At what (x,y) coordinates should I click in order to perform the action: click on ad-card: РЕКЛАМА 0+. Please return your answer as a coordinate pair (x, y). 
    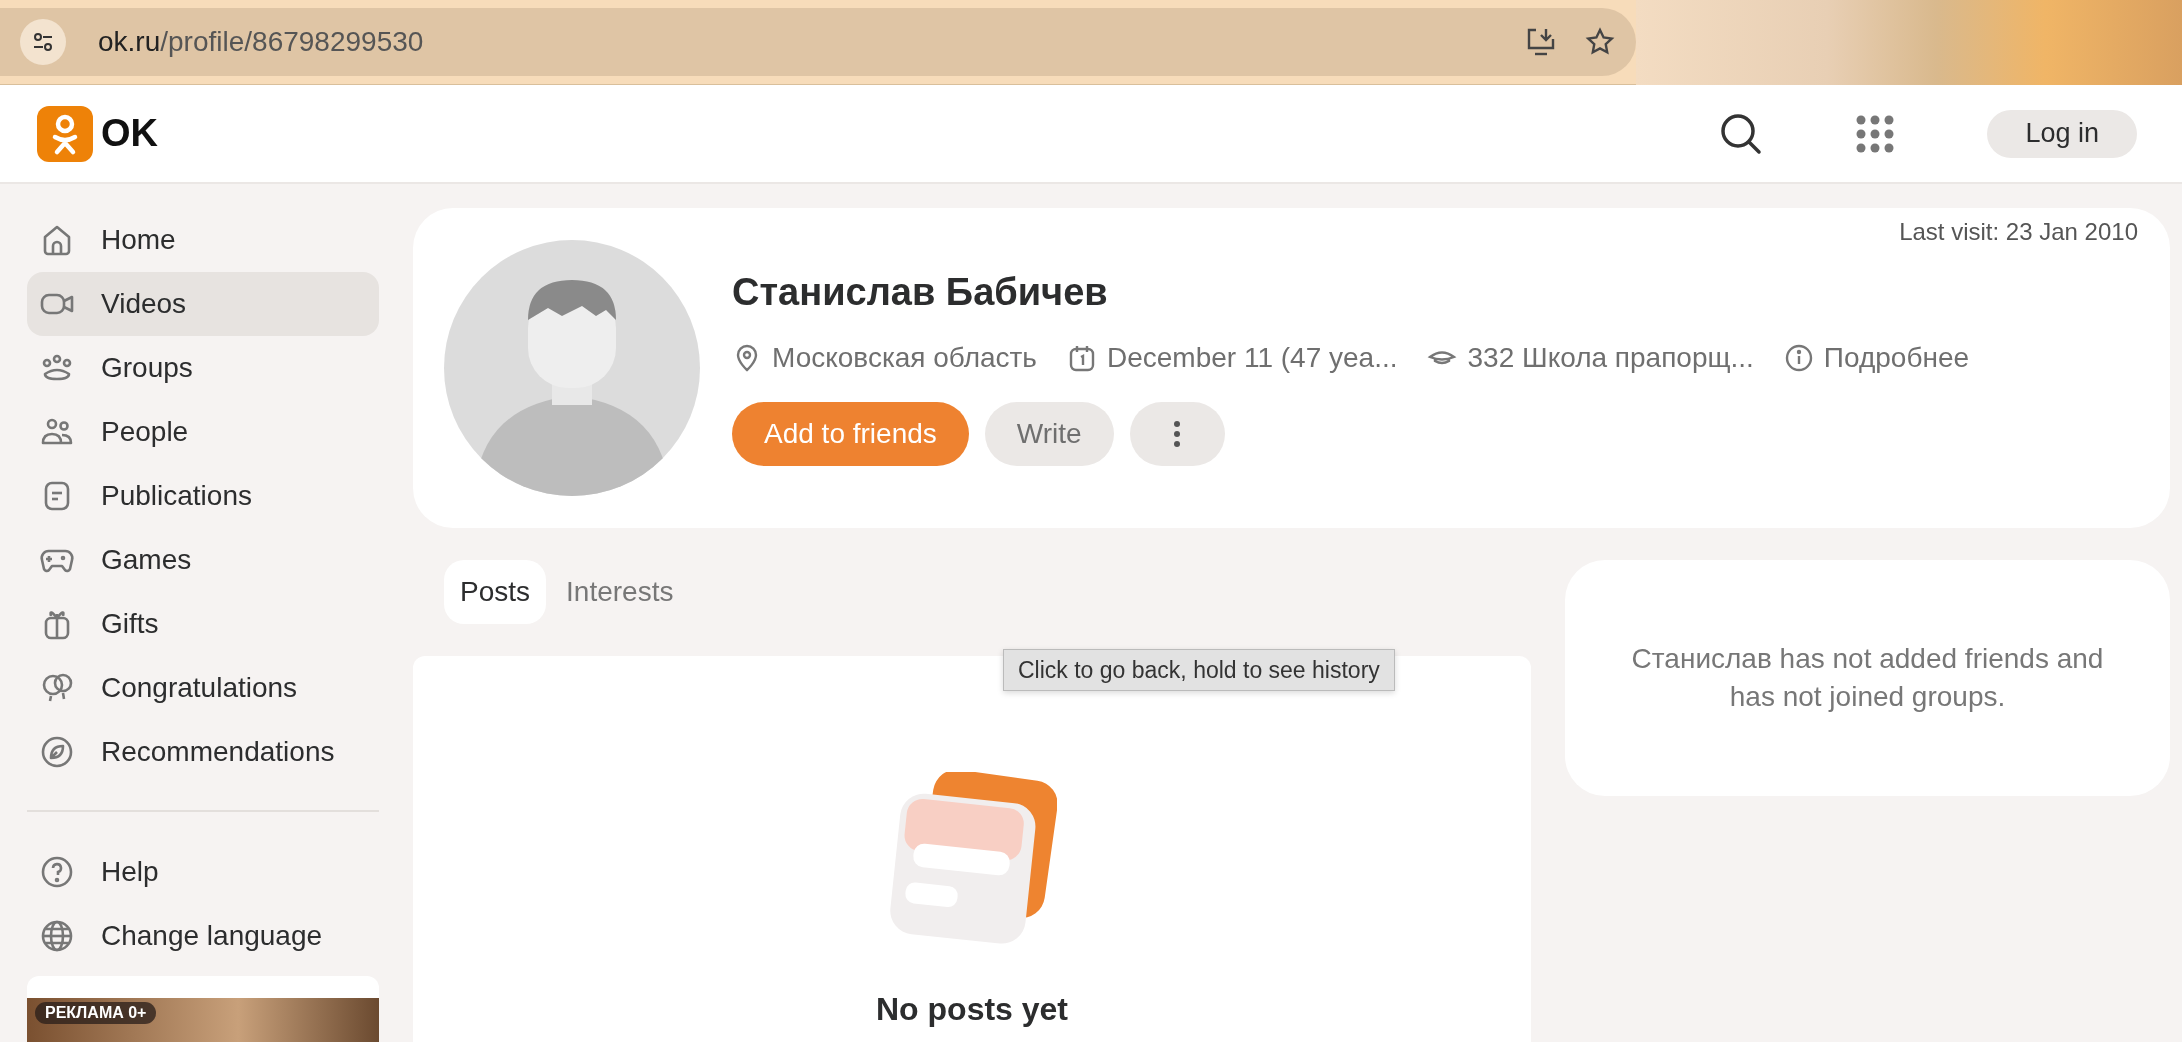
    Looking at the image, I should click on (203, 1009).